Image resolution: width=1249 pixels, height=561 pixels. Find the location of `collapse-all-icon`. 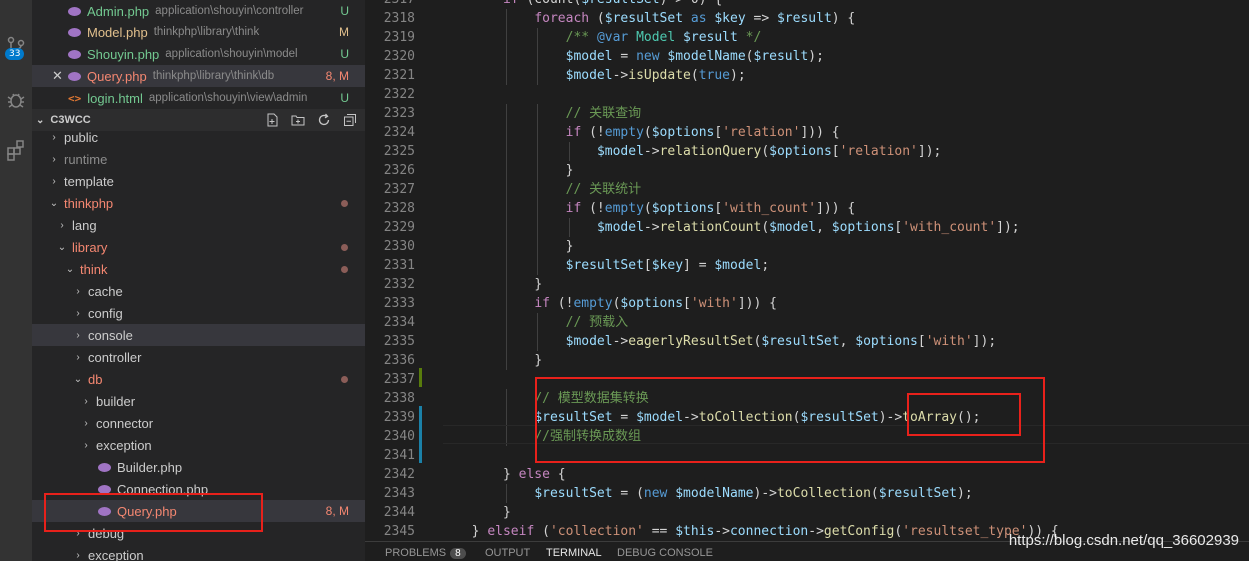

collapse-all-icon is located at coordinates (350, 120).